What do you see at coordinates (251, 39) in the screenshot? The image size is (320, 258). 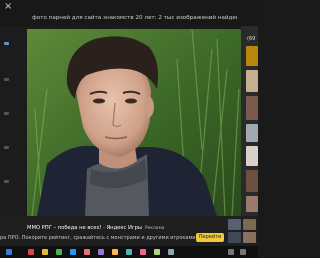 I see `side-label: (69` at bounding box center [251, 39].